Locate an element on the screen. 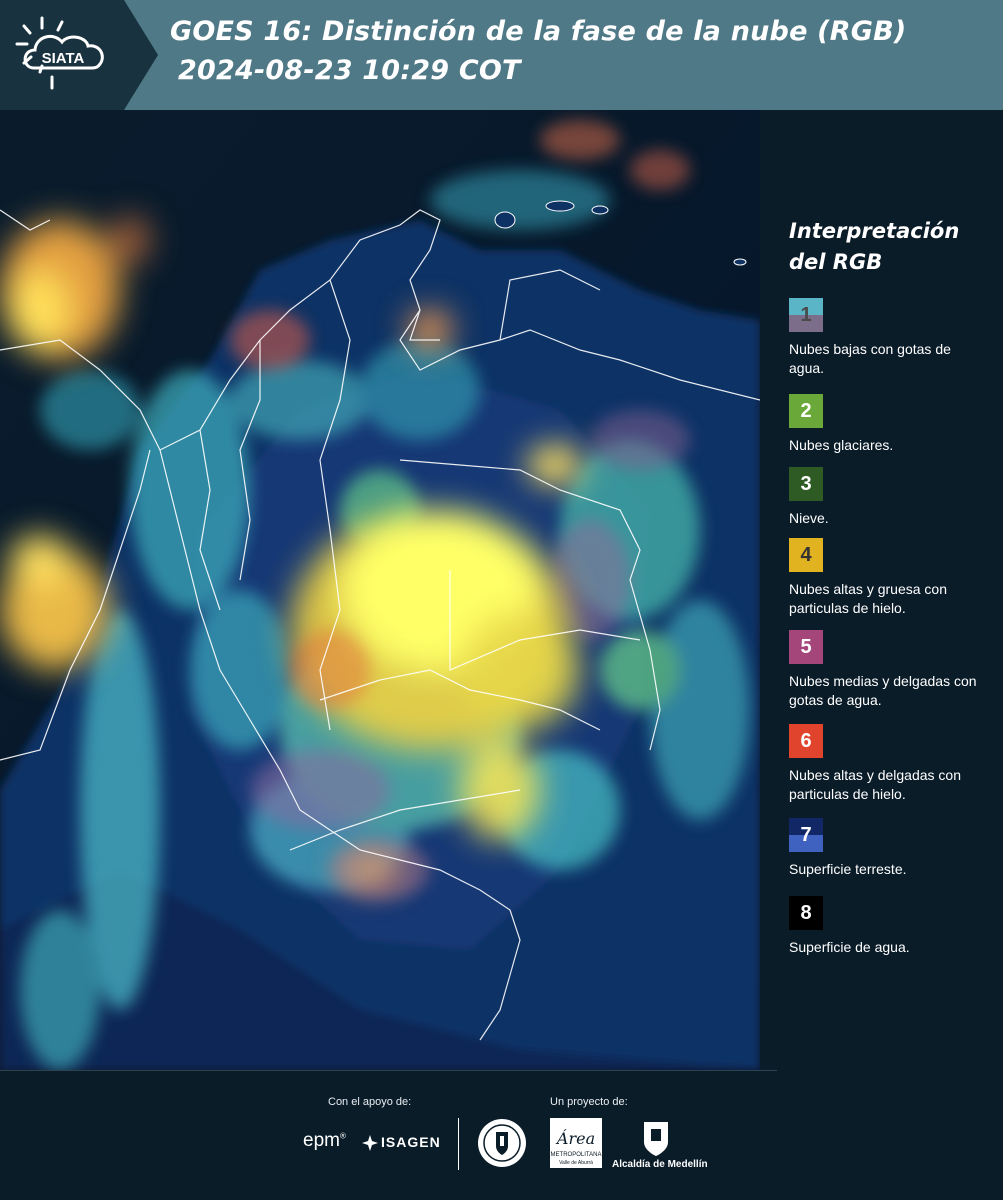  legend-swatch: 7 is located at coordinates (806, 835).